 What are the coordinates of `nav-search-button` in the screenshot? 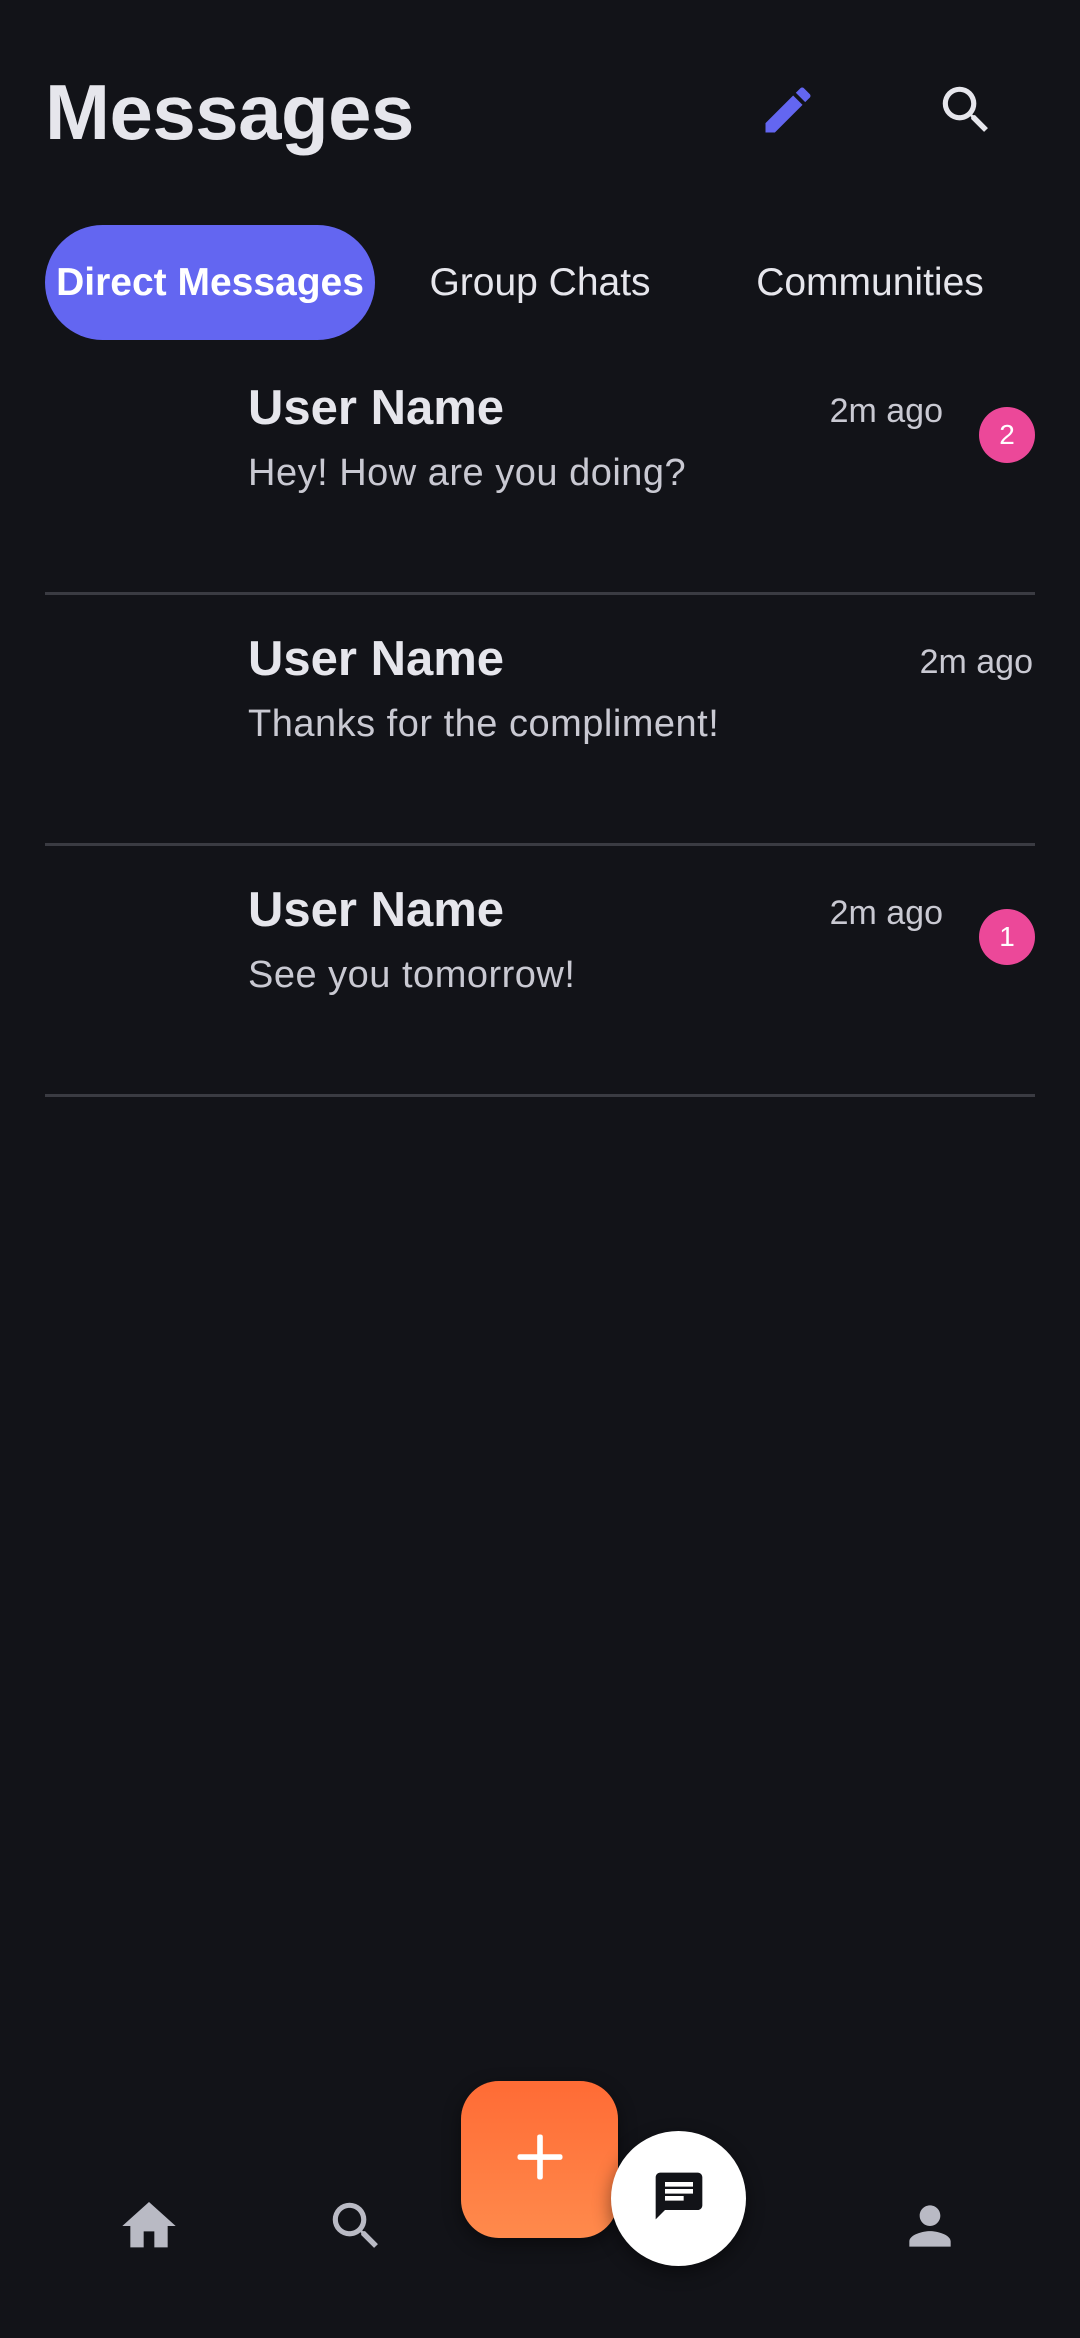 It's located at (356, 2228).